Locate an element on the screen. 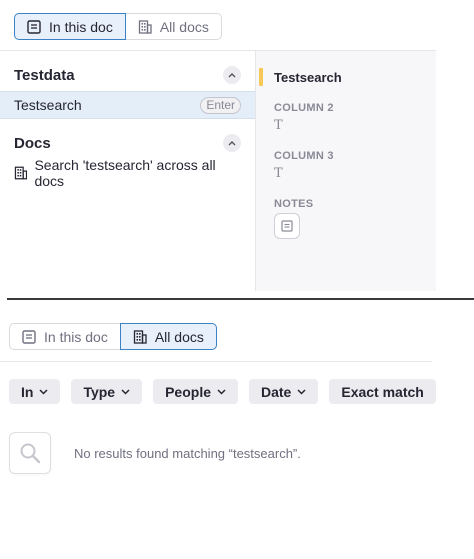 The image size is (474, 559). filter-date-dropdown: Date is located at coordinates (284, 391).